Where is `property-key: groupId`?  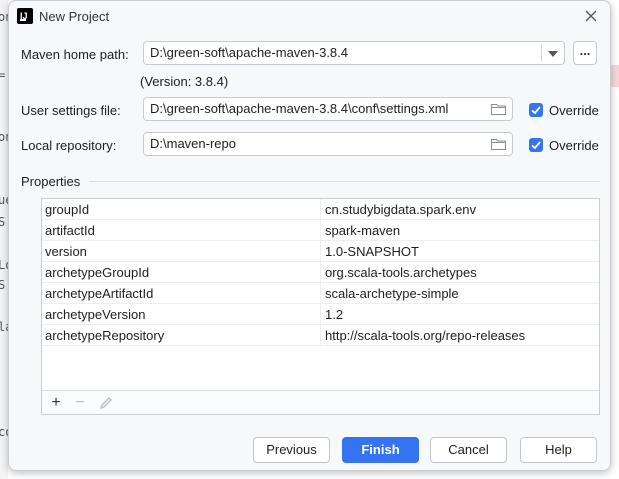
property-key: groupId is located at coordinates (67, 209).